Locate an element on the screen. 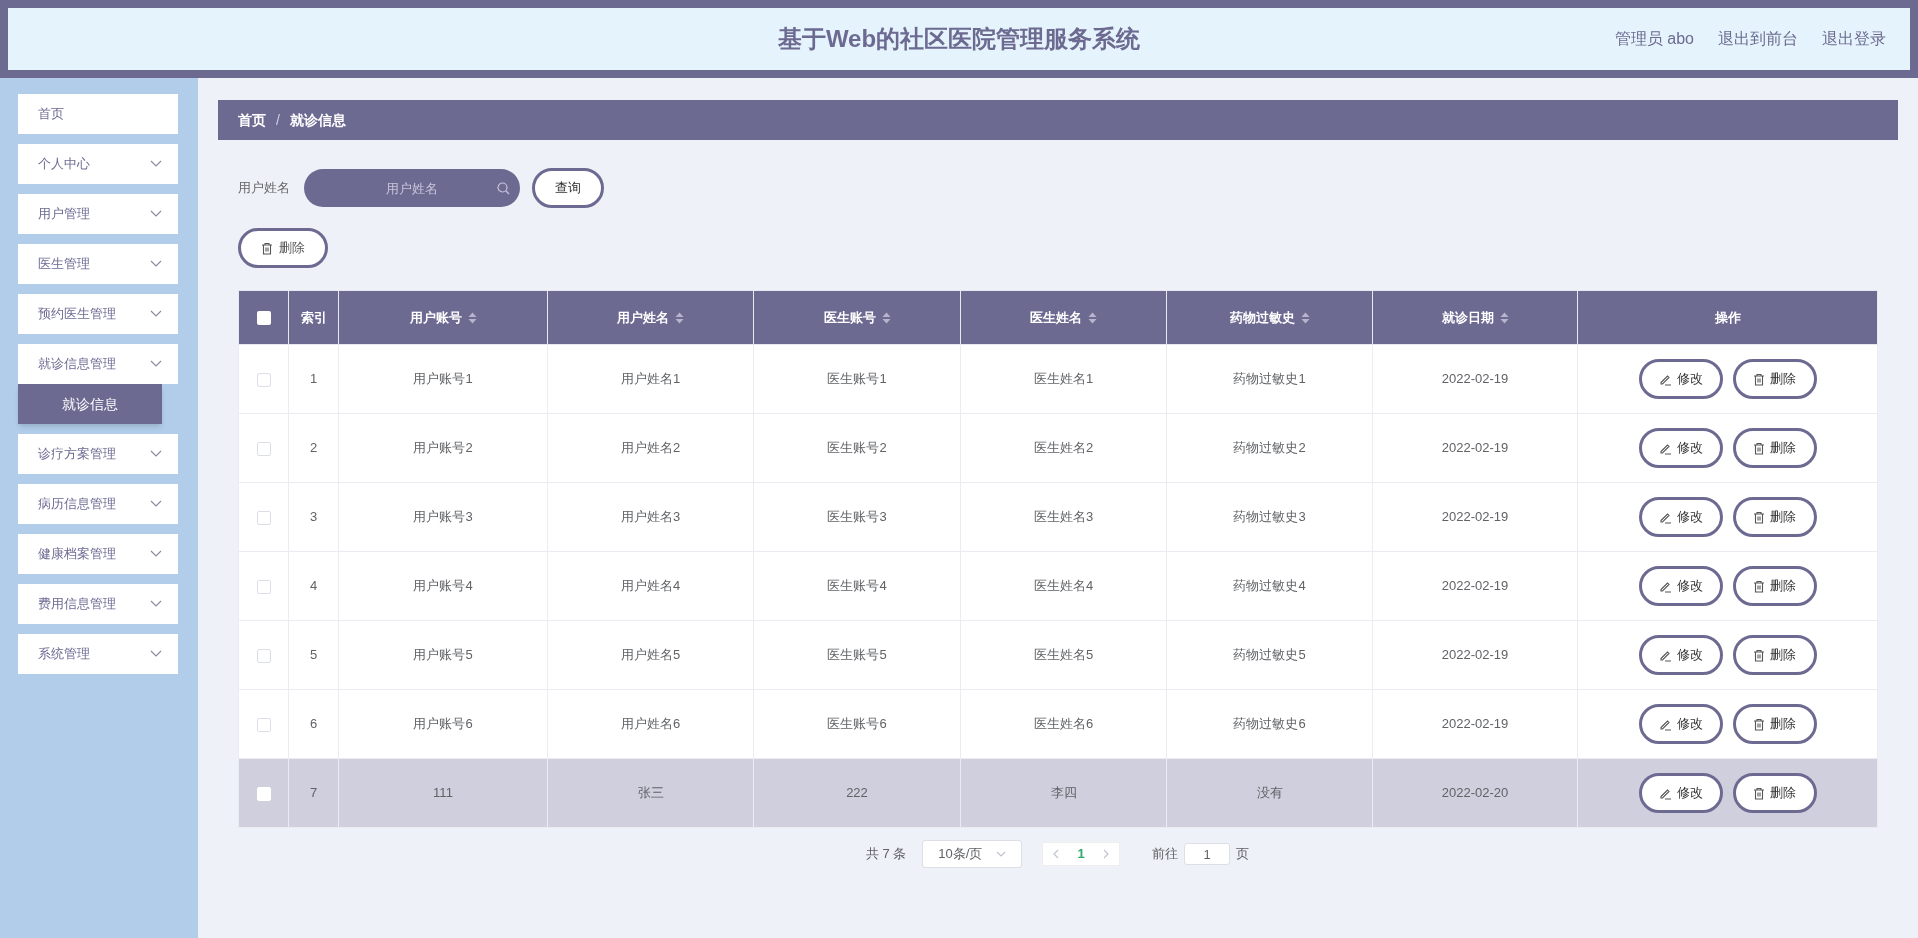 The width and height of the screenshot is (1918, 938). table-cell: 6 is located at coordinates (313, 724).